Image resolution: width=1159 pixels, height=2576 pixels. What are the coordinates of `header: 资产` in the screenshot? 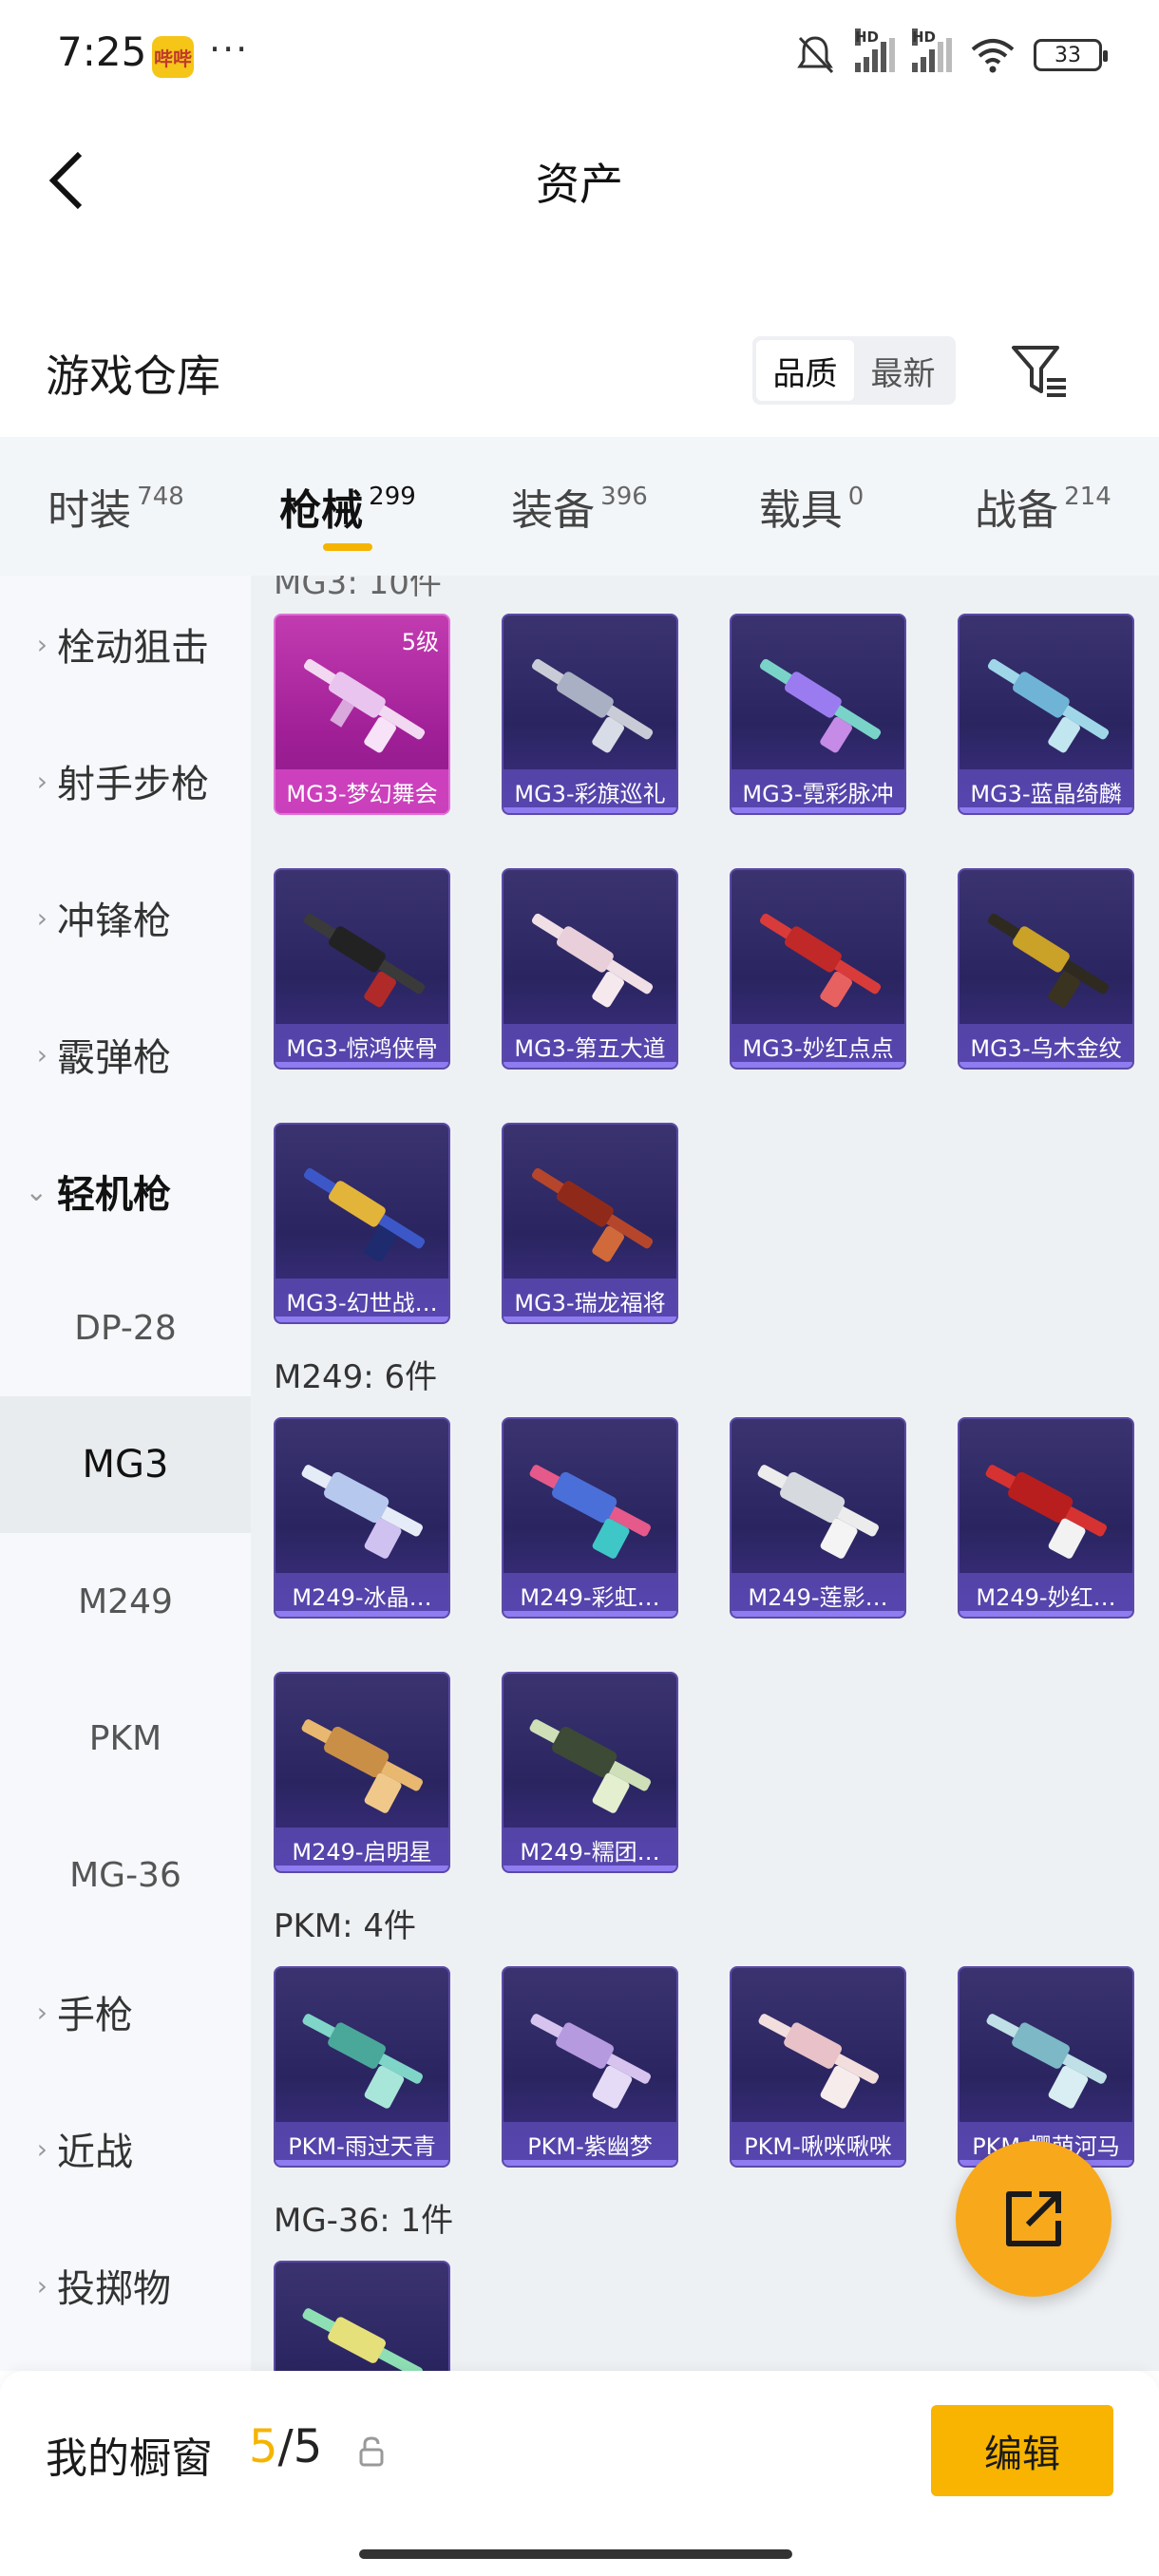 It's located at (579, 180).